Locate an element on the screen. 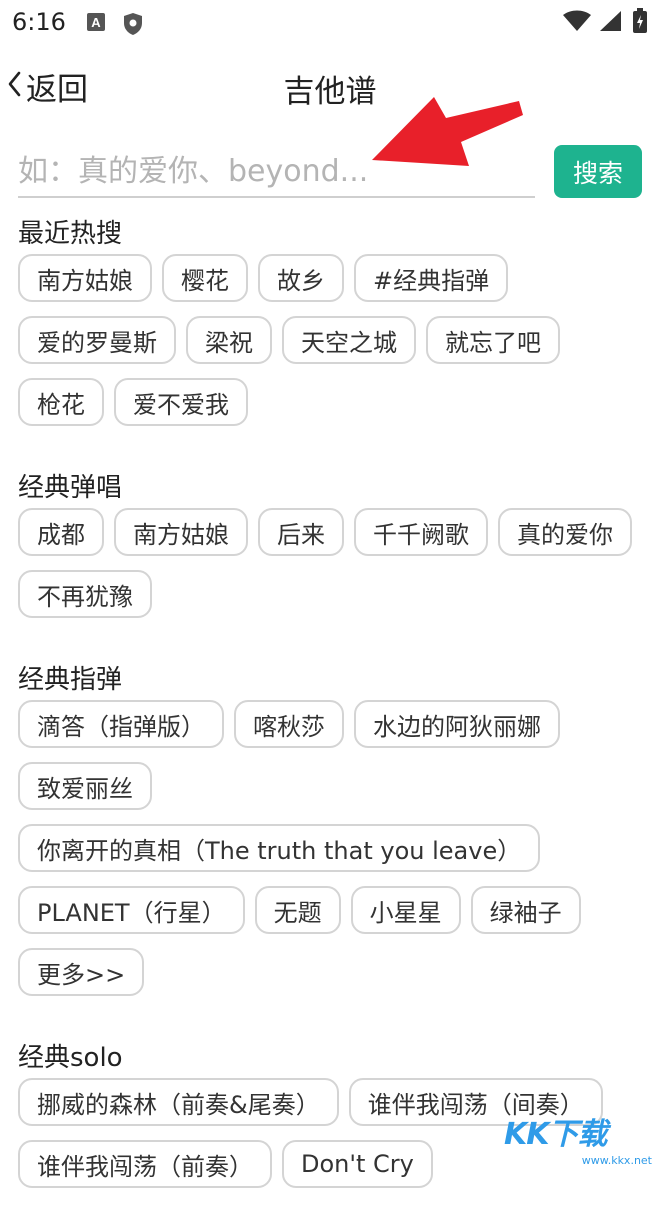 This screenshot has height=1230, width=660. tag-chip: 成都 is located at coordinates (61, 532).